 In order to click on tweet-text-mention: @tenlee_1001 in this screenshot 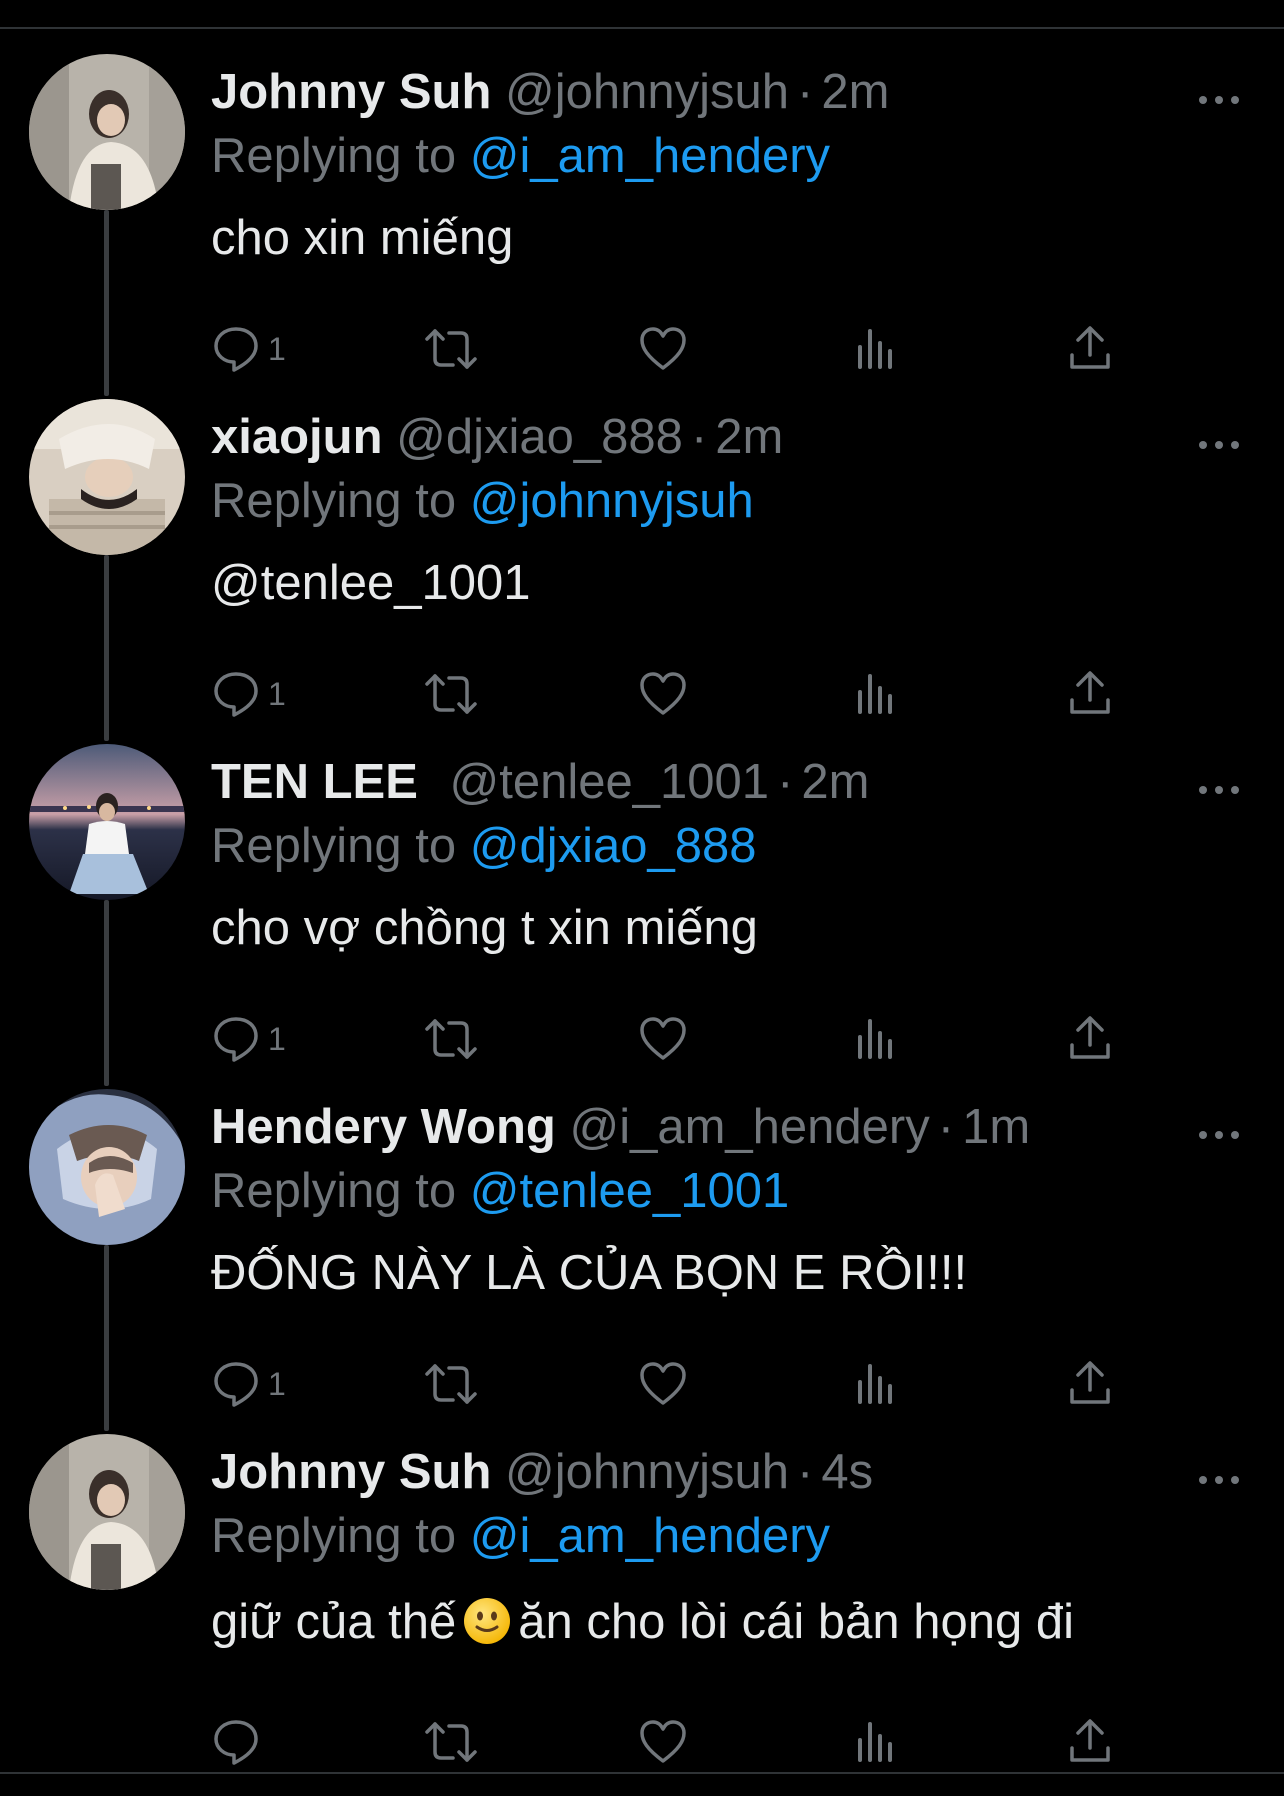, I will do `click(371, 583)`.